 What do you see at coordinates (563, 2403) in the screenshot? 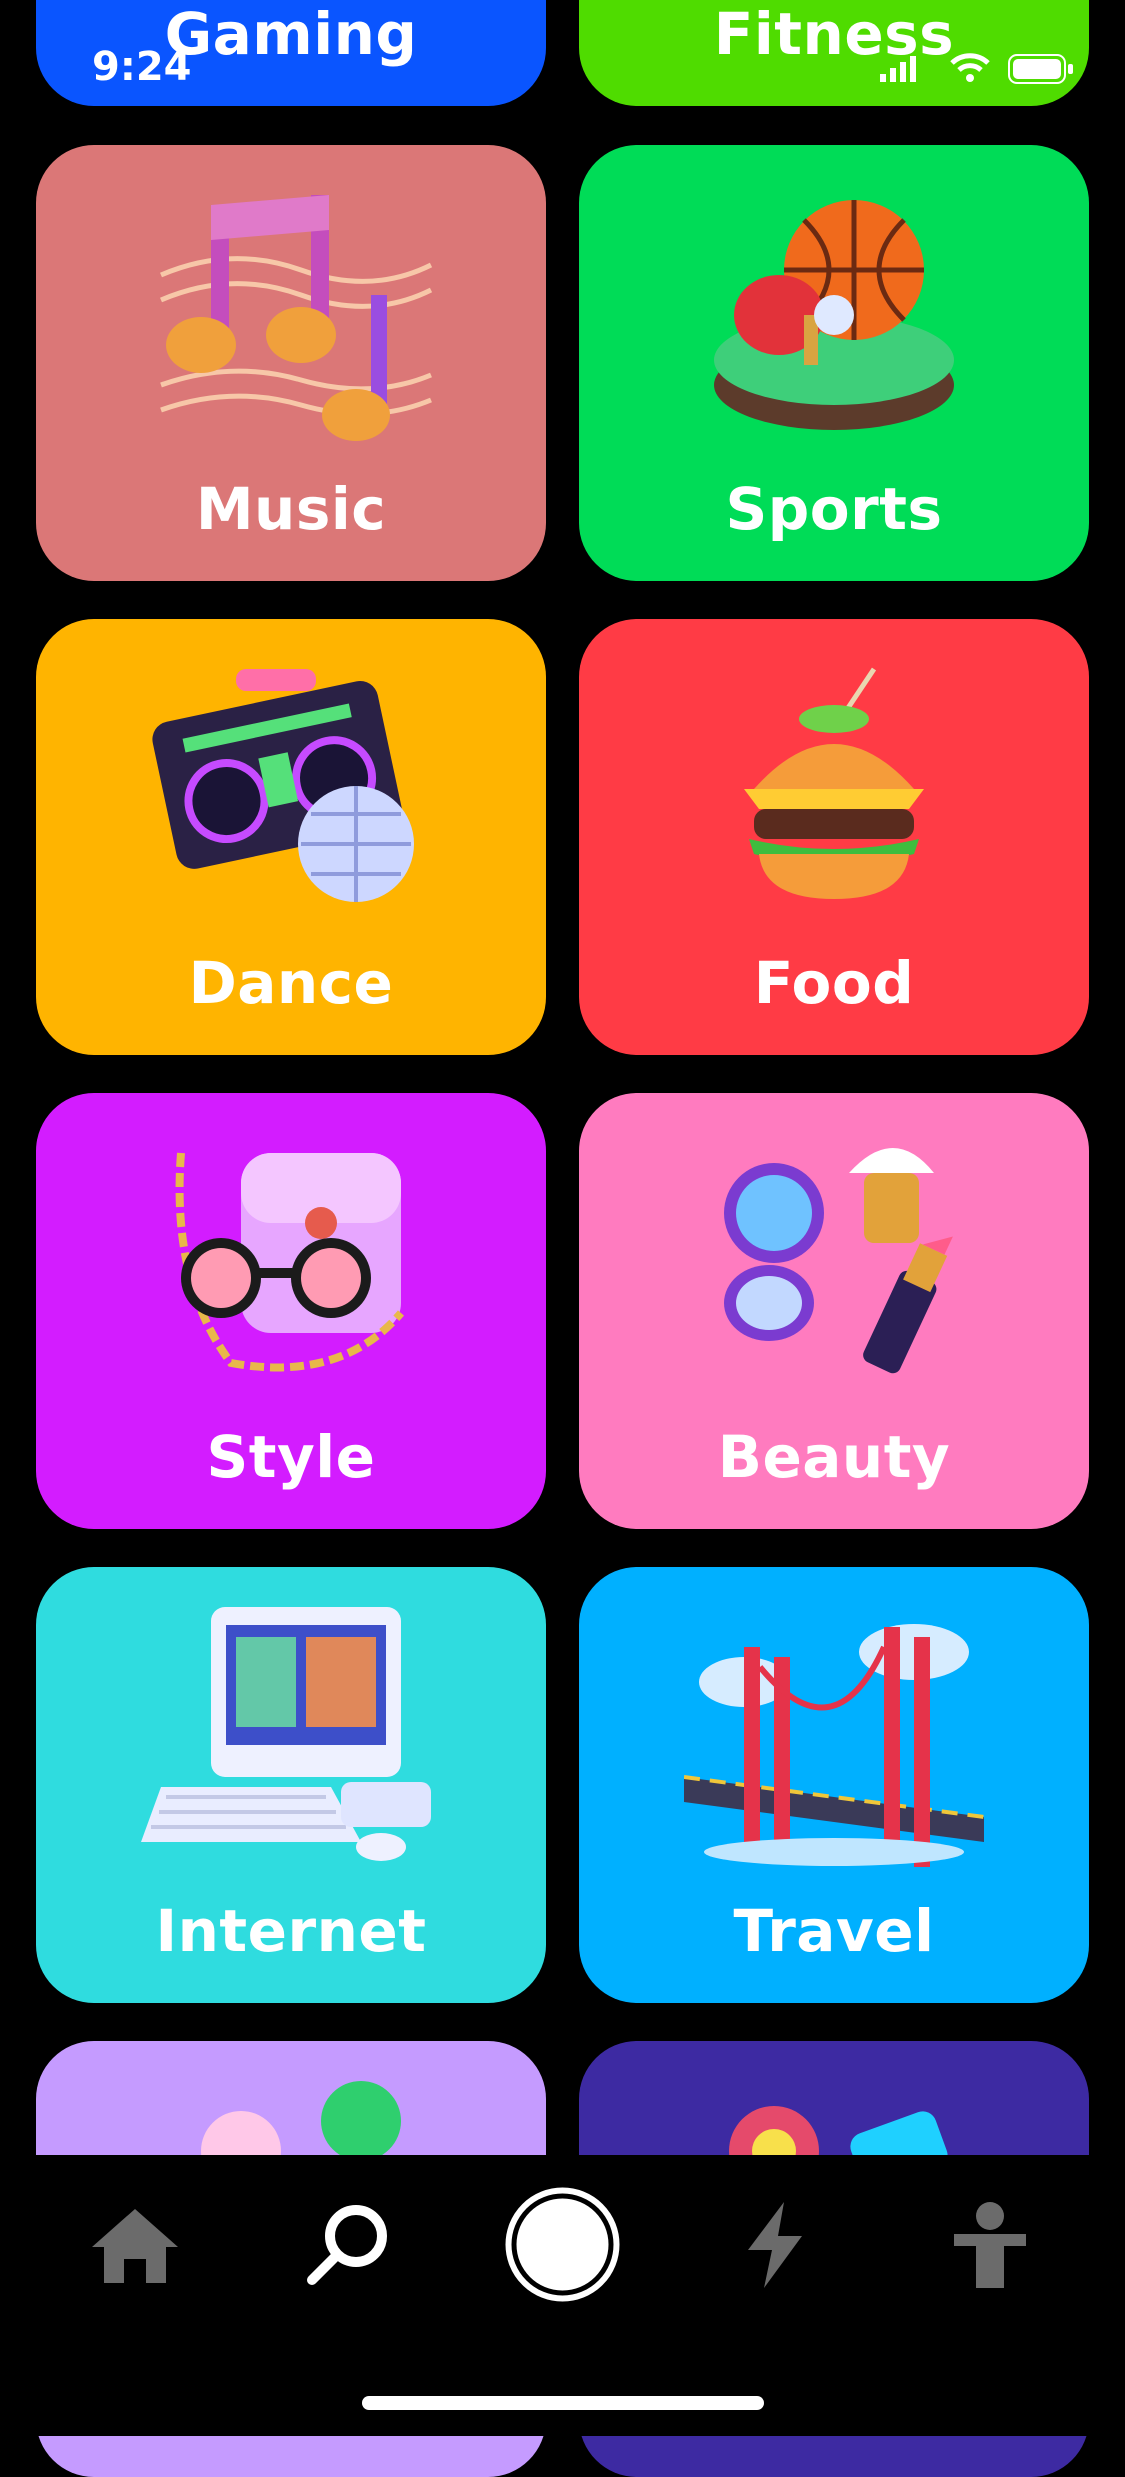
I see `home-indicator` at bounding box center [563, 2403].